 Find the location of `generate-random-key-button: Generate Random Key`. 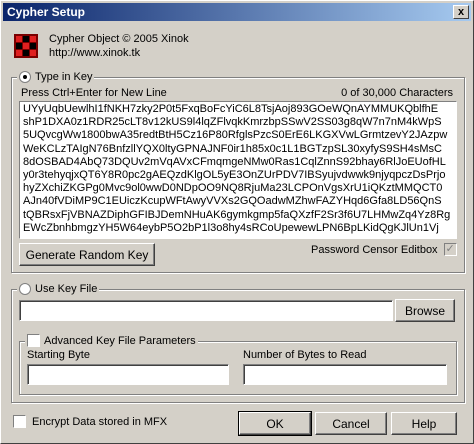

generate-random-key-button: Generate Random Key is located at coordinates (87, 254).